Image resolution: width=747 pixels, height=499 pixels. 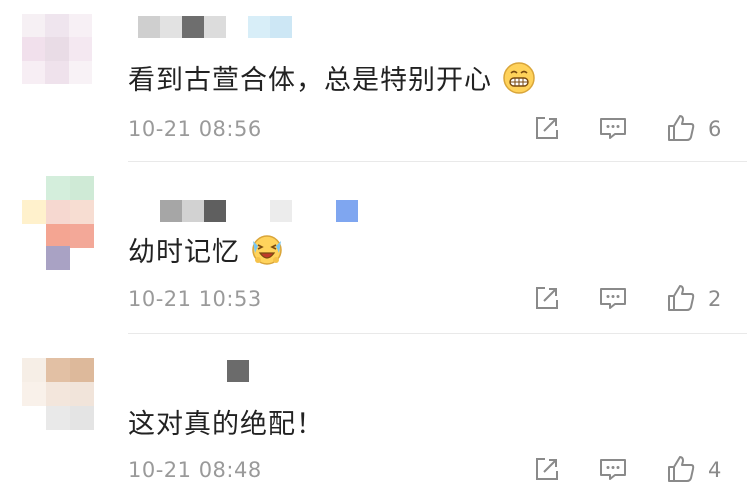 I want to click on grinning-face-icon, so click(x=519, y=78).